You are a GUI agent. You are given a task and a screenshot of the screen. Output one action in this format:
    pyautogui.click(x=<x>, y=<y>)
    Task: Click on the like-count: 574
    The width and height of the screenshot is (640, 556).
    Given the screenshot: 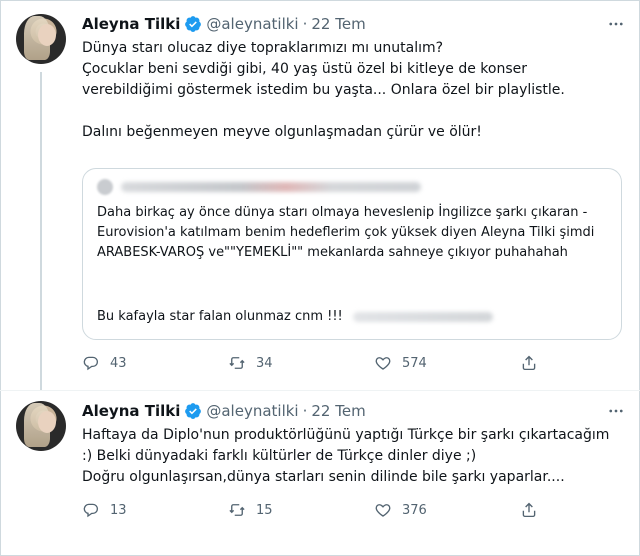 What is the action you would take?
    pyautogui.click(x=414, y=363)
    